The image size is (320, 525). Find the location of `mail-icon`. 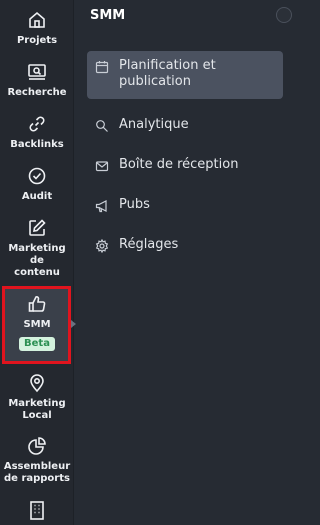

mail-icon is located at coordinates (102, 166).